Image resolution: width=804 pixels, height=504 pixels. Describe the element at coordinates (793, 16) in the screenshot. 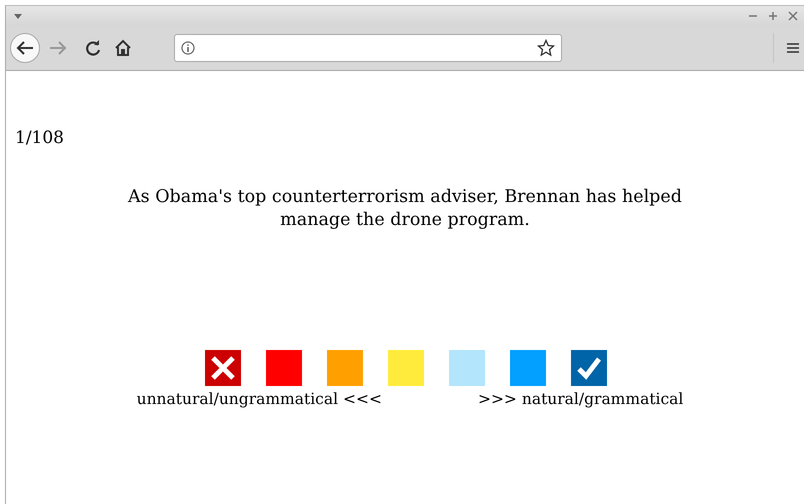

I see `close-icon` at that location.